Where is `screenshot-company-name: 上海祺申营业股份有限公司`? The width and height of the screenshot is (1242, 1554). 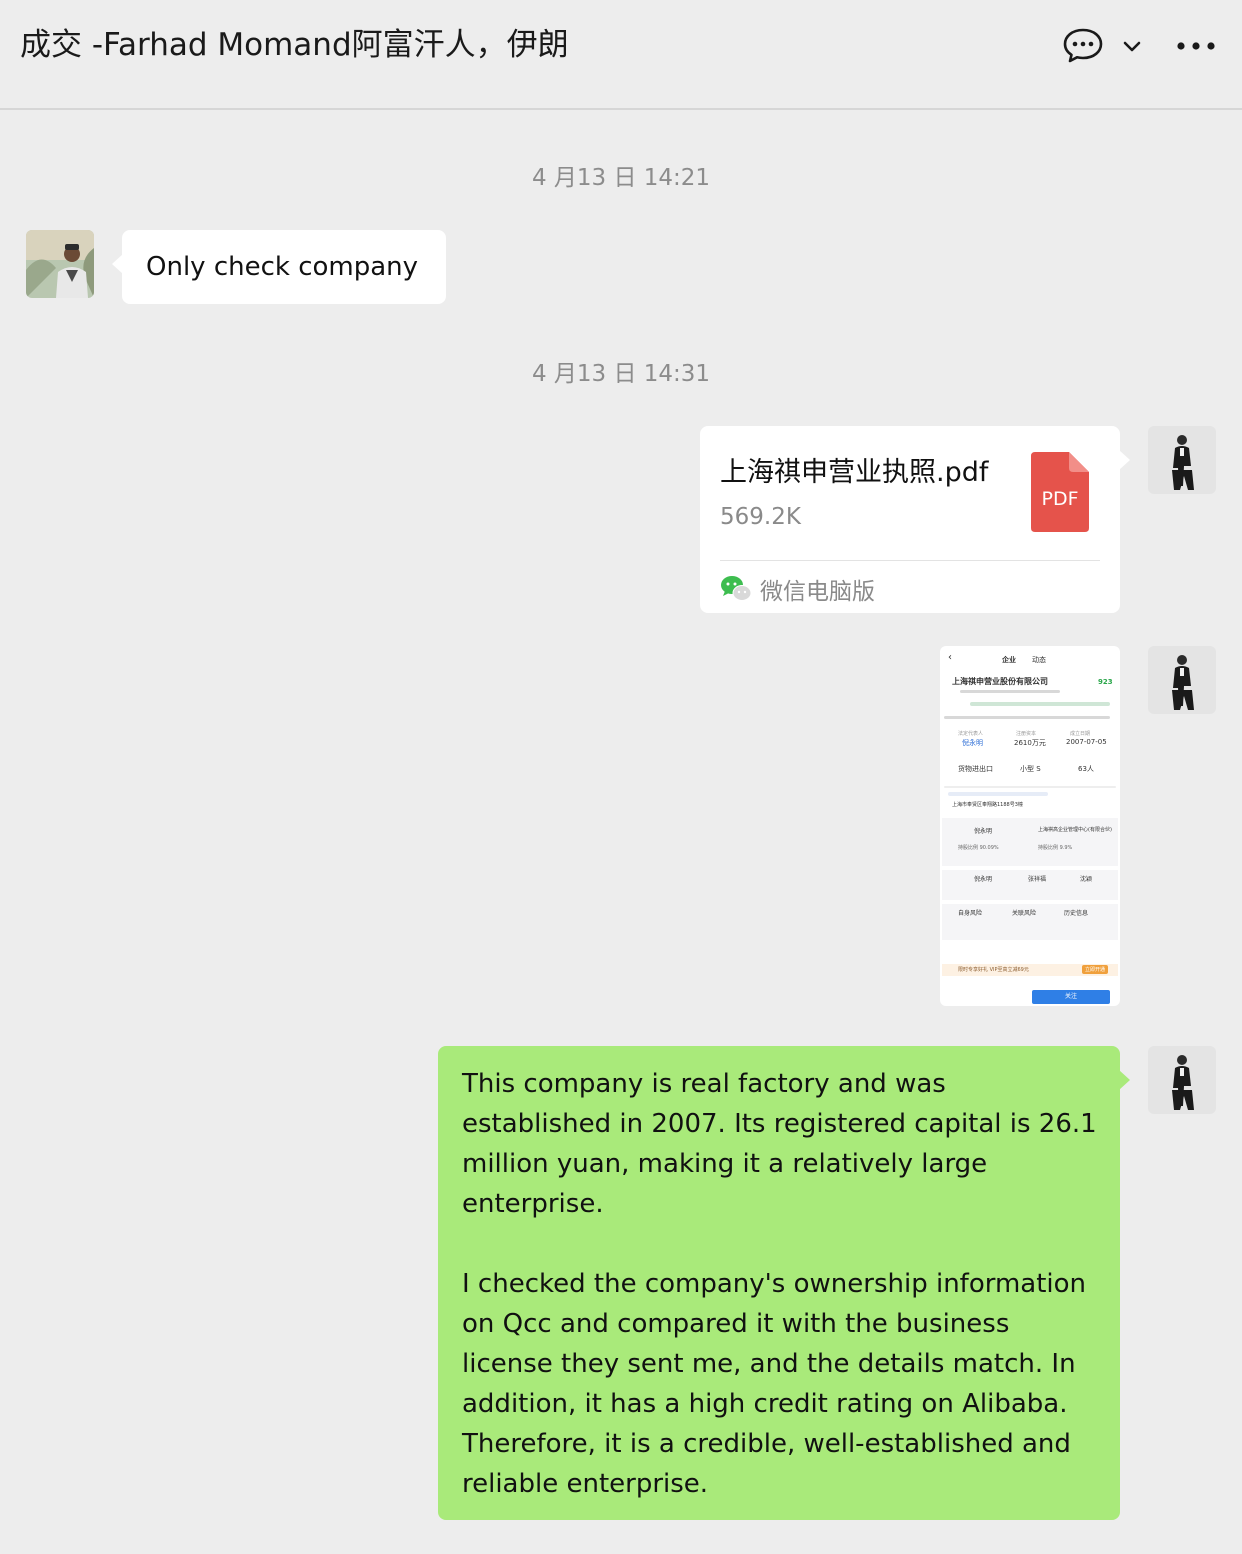
screenshot-company-name: 上海祺申营业股份有限公司 is located at coordinates (1000, 681).